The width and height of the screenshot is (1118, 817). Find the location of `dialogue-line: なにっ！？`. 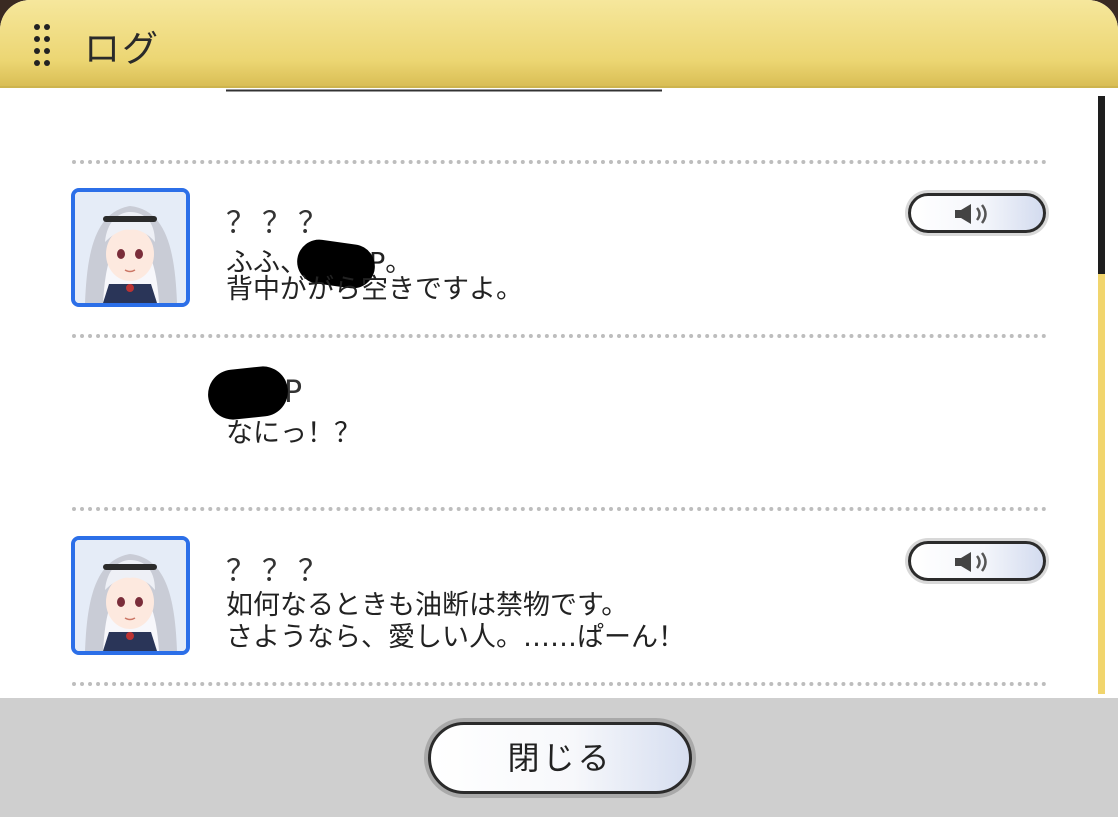

dialogue-line: なにっ！？ is located at coordinates (293, 433).